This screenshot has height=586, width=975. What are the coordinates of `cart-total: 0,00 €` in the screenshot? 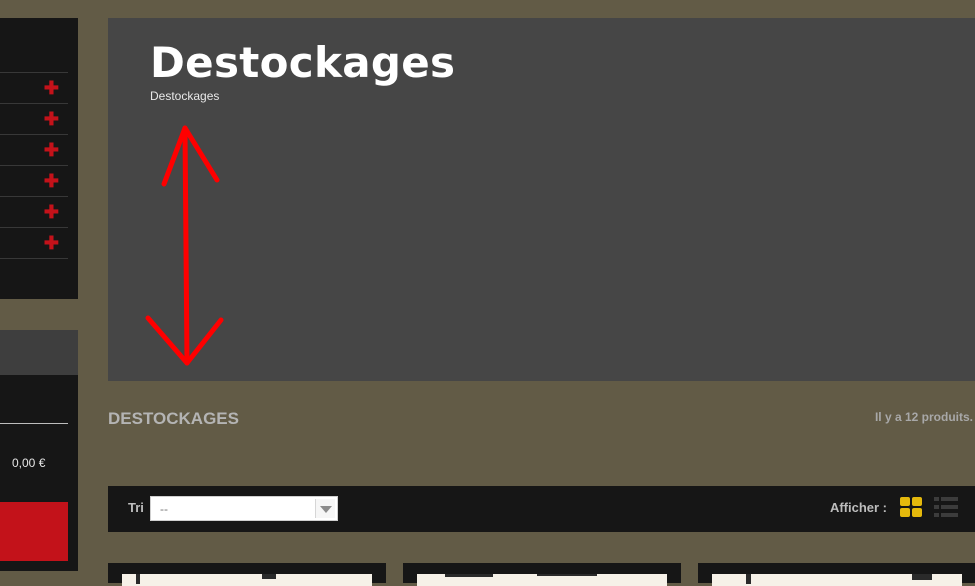 It's located at (29, 463).